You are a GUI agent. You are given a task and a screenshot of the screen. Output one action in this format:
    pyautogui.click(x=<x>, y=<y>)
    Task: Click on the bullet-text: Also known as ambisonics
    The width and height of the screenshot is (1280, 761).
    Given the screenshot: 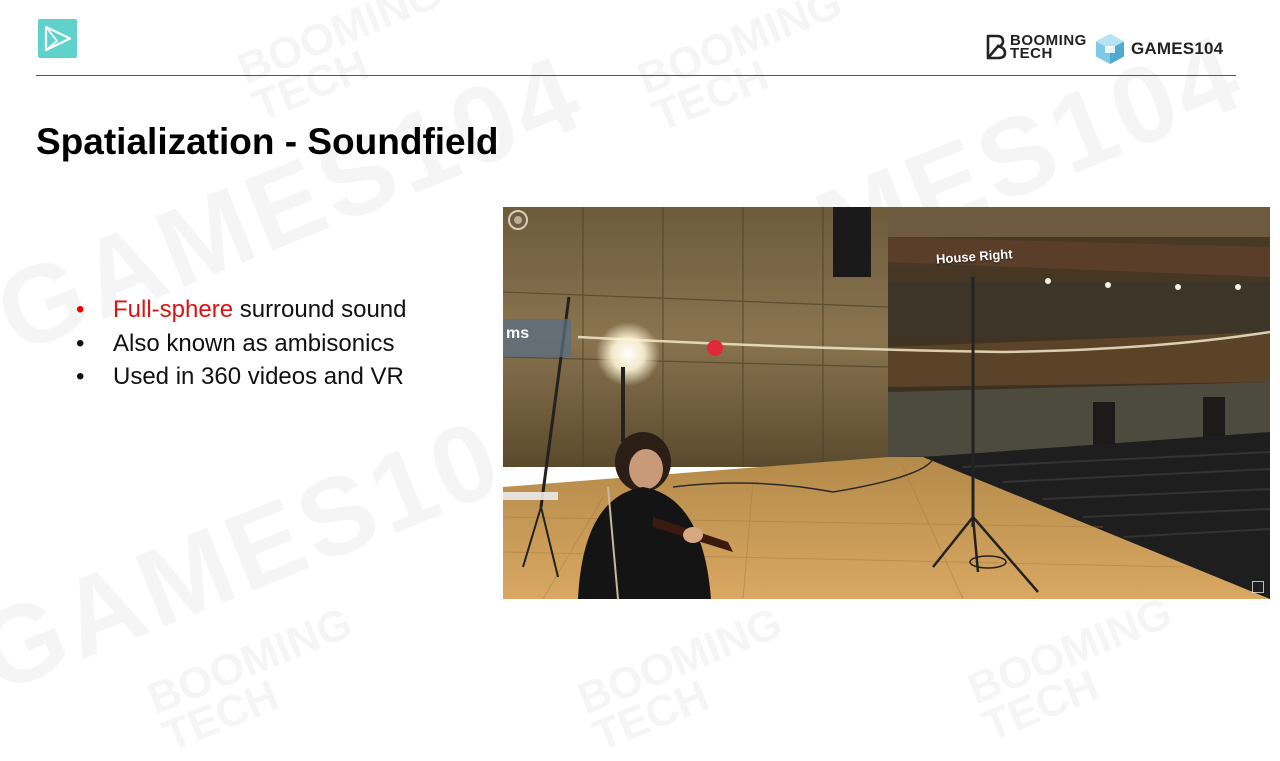 What is the action you would take?
    pyautogui.click(x=254, y=343)
    